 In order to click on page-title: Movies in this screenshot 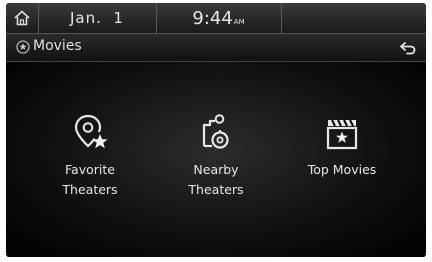, I will do `click(57, 46)`.